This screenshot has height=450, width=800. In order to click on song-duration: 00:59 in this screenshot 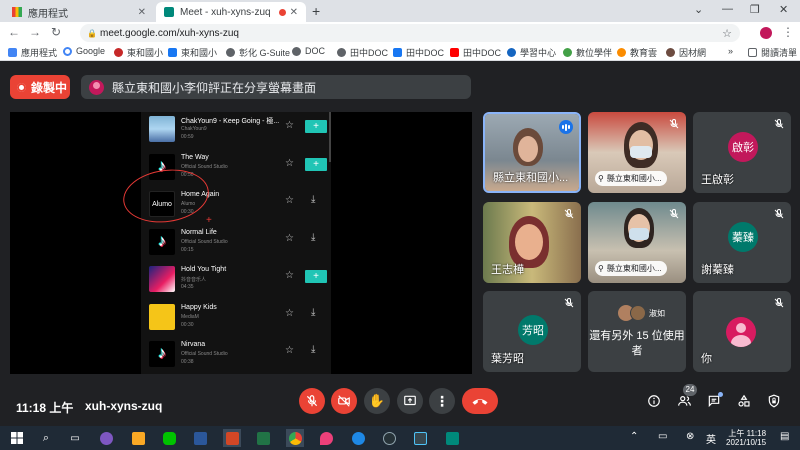, I will do `click(187, 137)`.